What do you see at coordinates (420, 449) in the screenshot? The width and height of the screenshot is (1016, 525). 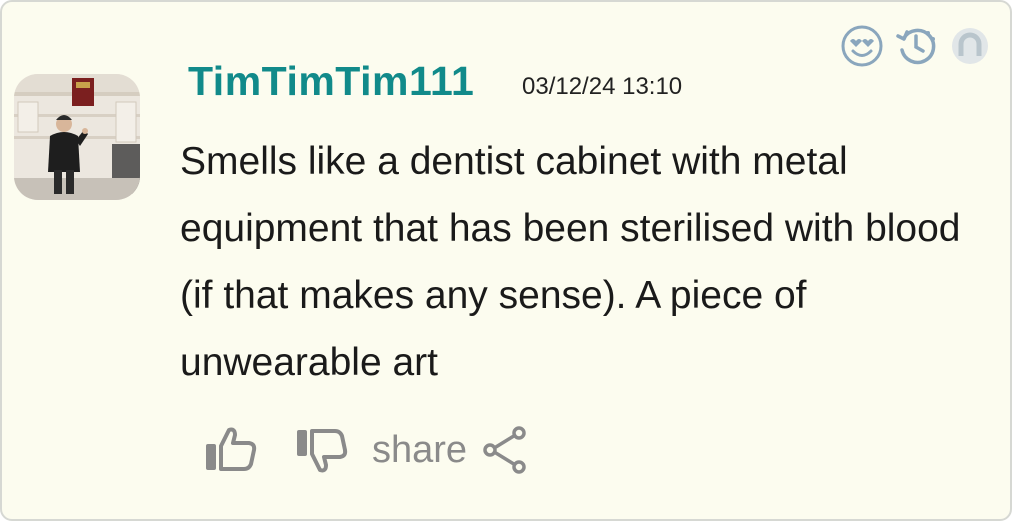 I see `share-label: share` at bounding box center [420, 449].